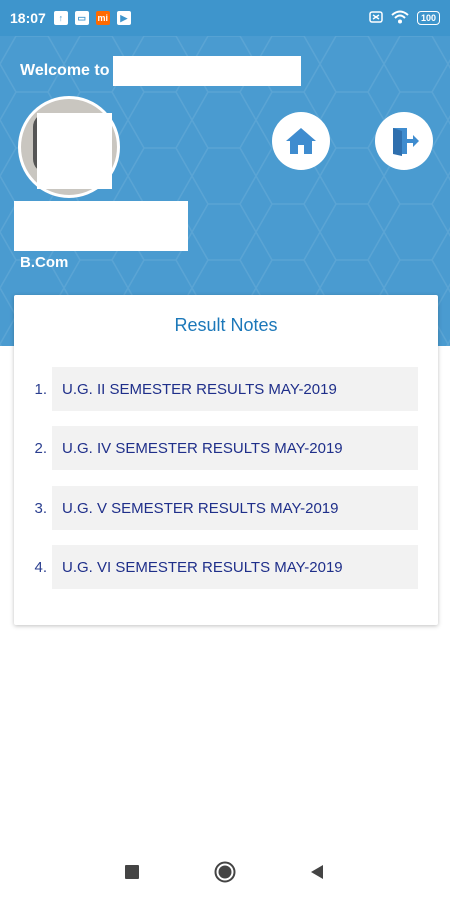 The image size is (450, 900). What do you see at coordinates (81, 18) in the screenshot?
I see `screen-icon: ▭` at bounding box center [81, 18].